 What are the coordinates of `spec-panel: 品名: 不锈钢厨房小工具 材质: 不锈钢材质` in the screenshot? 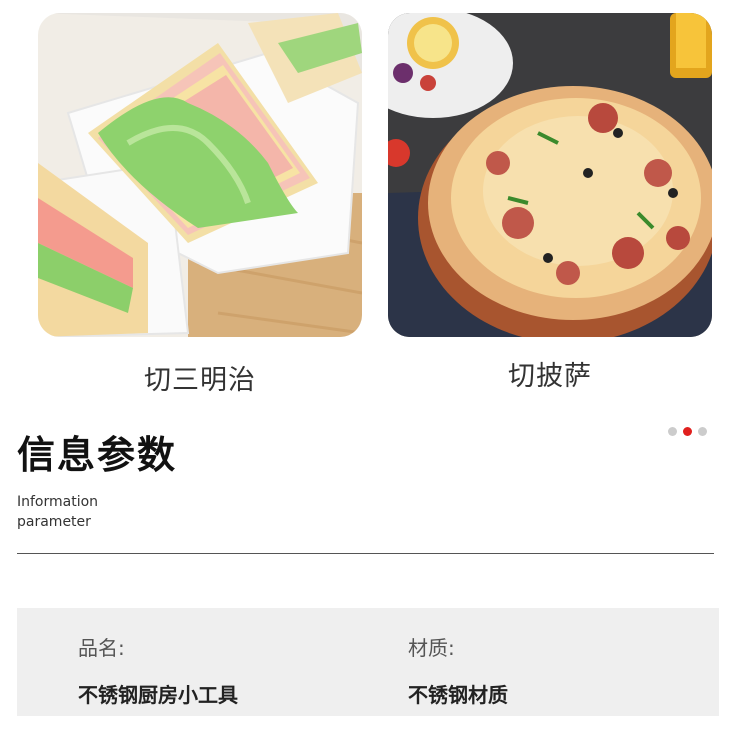 It's located at (368, 662).